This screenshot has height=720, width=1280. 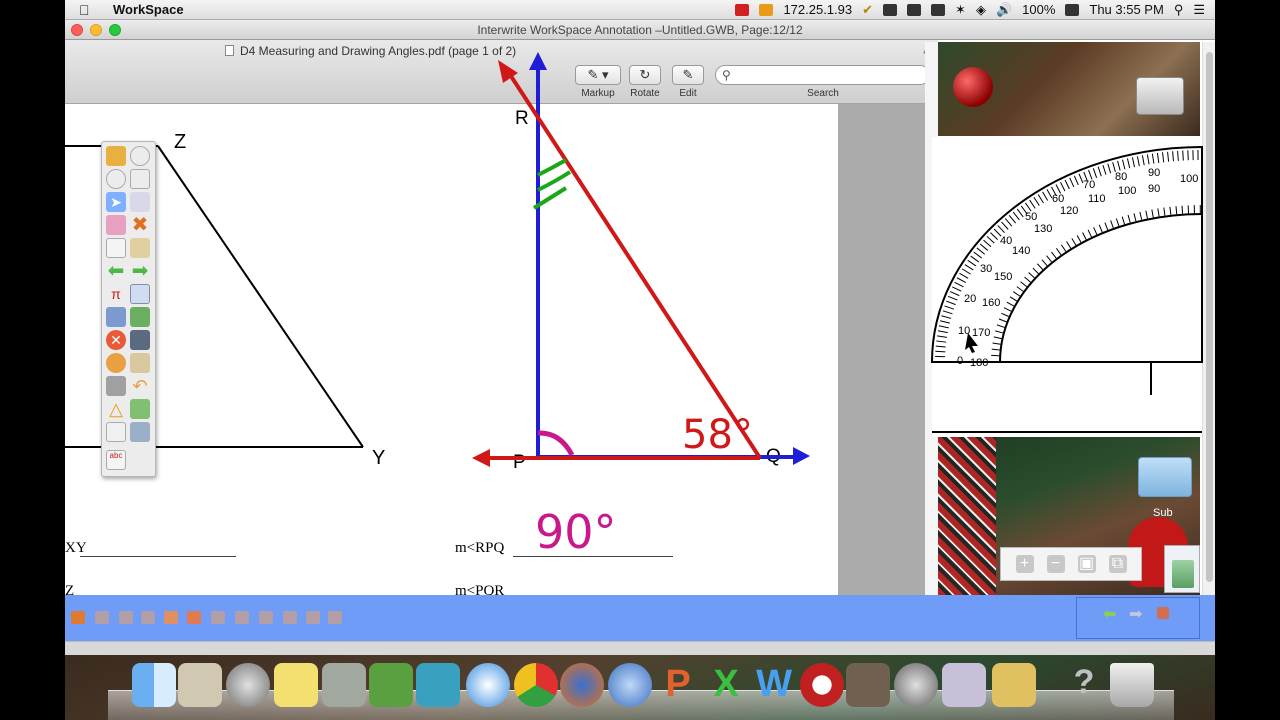 I want to click on calculator-icon, so click(x=344, y=685).